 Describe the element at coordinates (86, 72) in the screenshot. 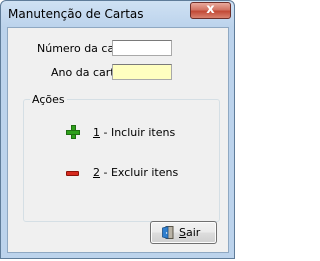

I see `ano-label: Ano da carta` at that location.